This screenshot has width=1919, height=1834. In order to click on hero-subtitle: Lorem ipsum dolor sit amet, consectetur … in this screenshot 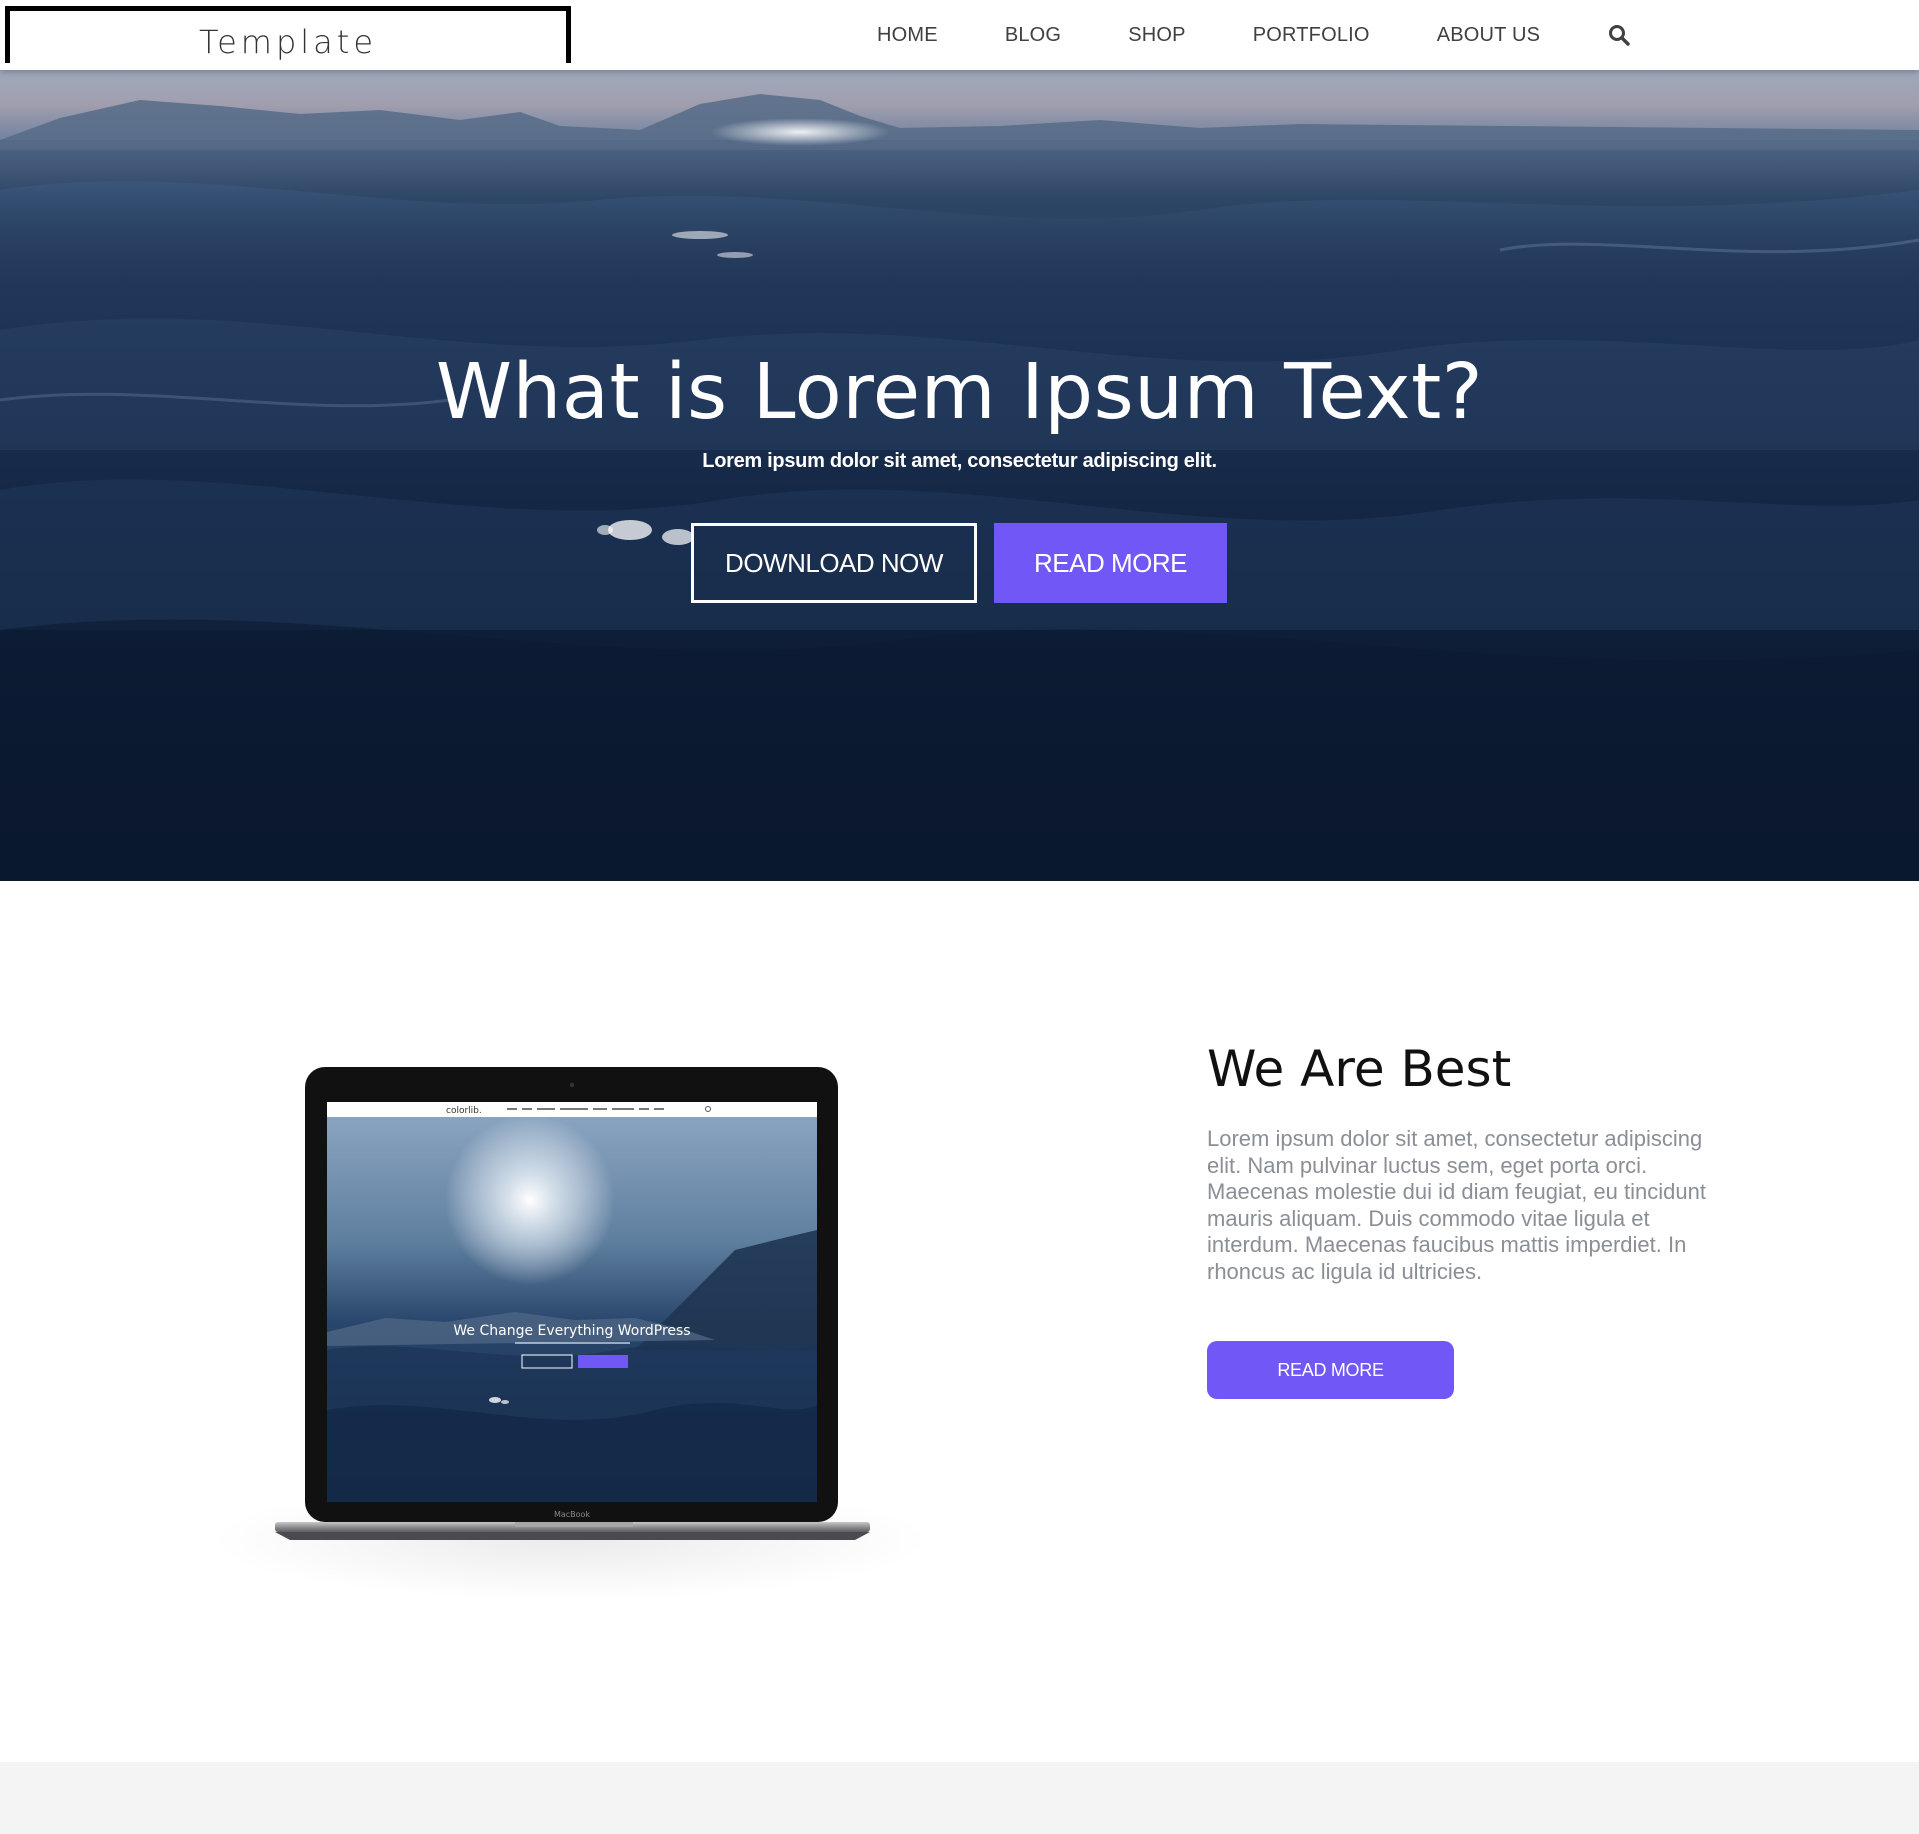, I will do `click(959, 461)`.